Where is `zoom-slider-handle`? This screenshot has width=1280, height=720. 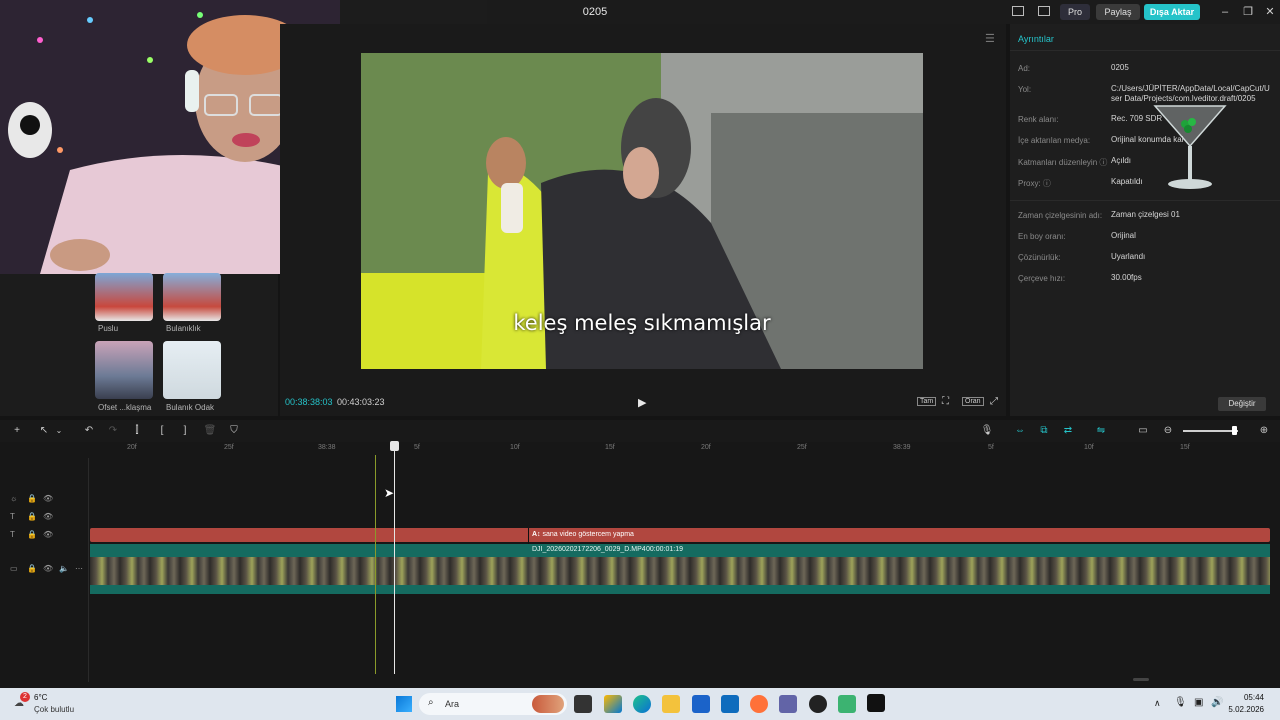 zoom-slider-handle is located at coordinates (1234, 430).